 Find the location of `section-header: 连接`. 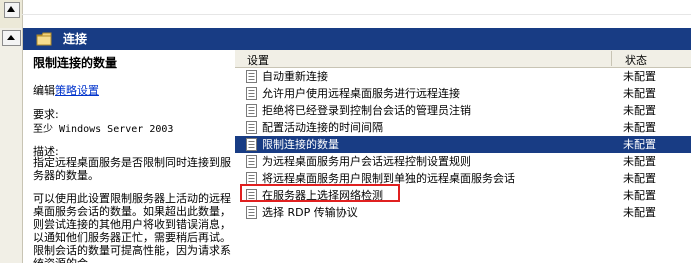

section-header: 连接 is located at coordinates (357, 39).